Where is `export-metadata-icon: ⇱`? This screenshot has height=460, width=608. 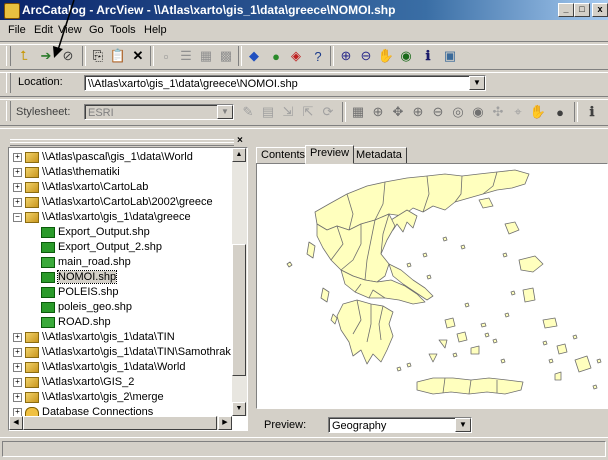 export-metadata-icon: ⇱ is located at coordinates (308, 112).